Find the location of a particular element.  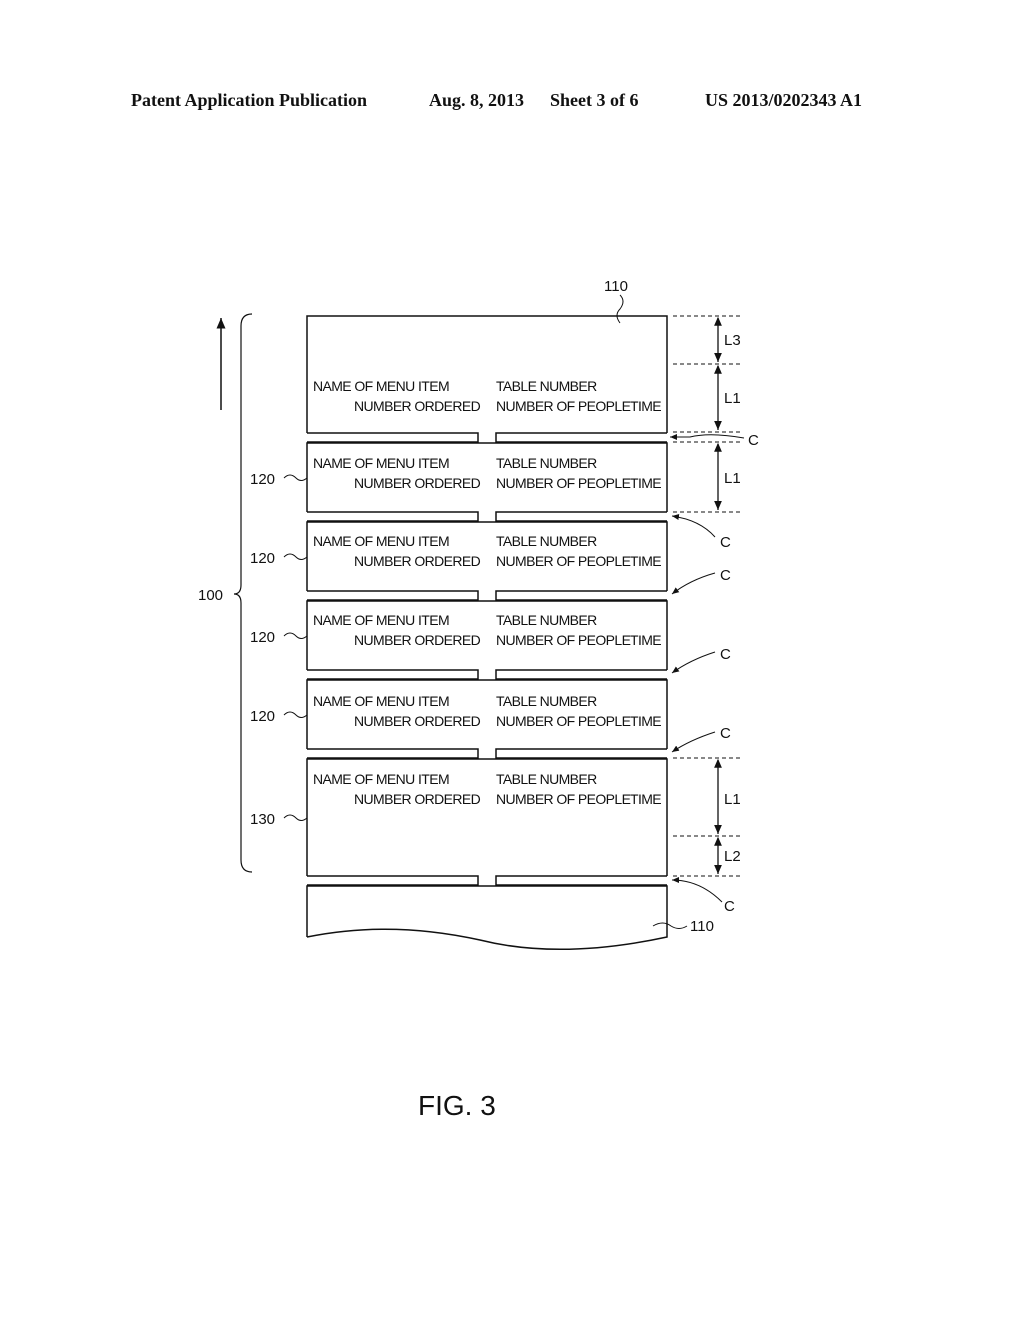

cut-arrows is located at coordinates (707, 668).